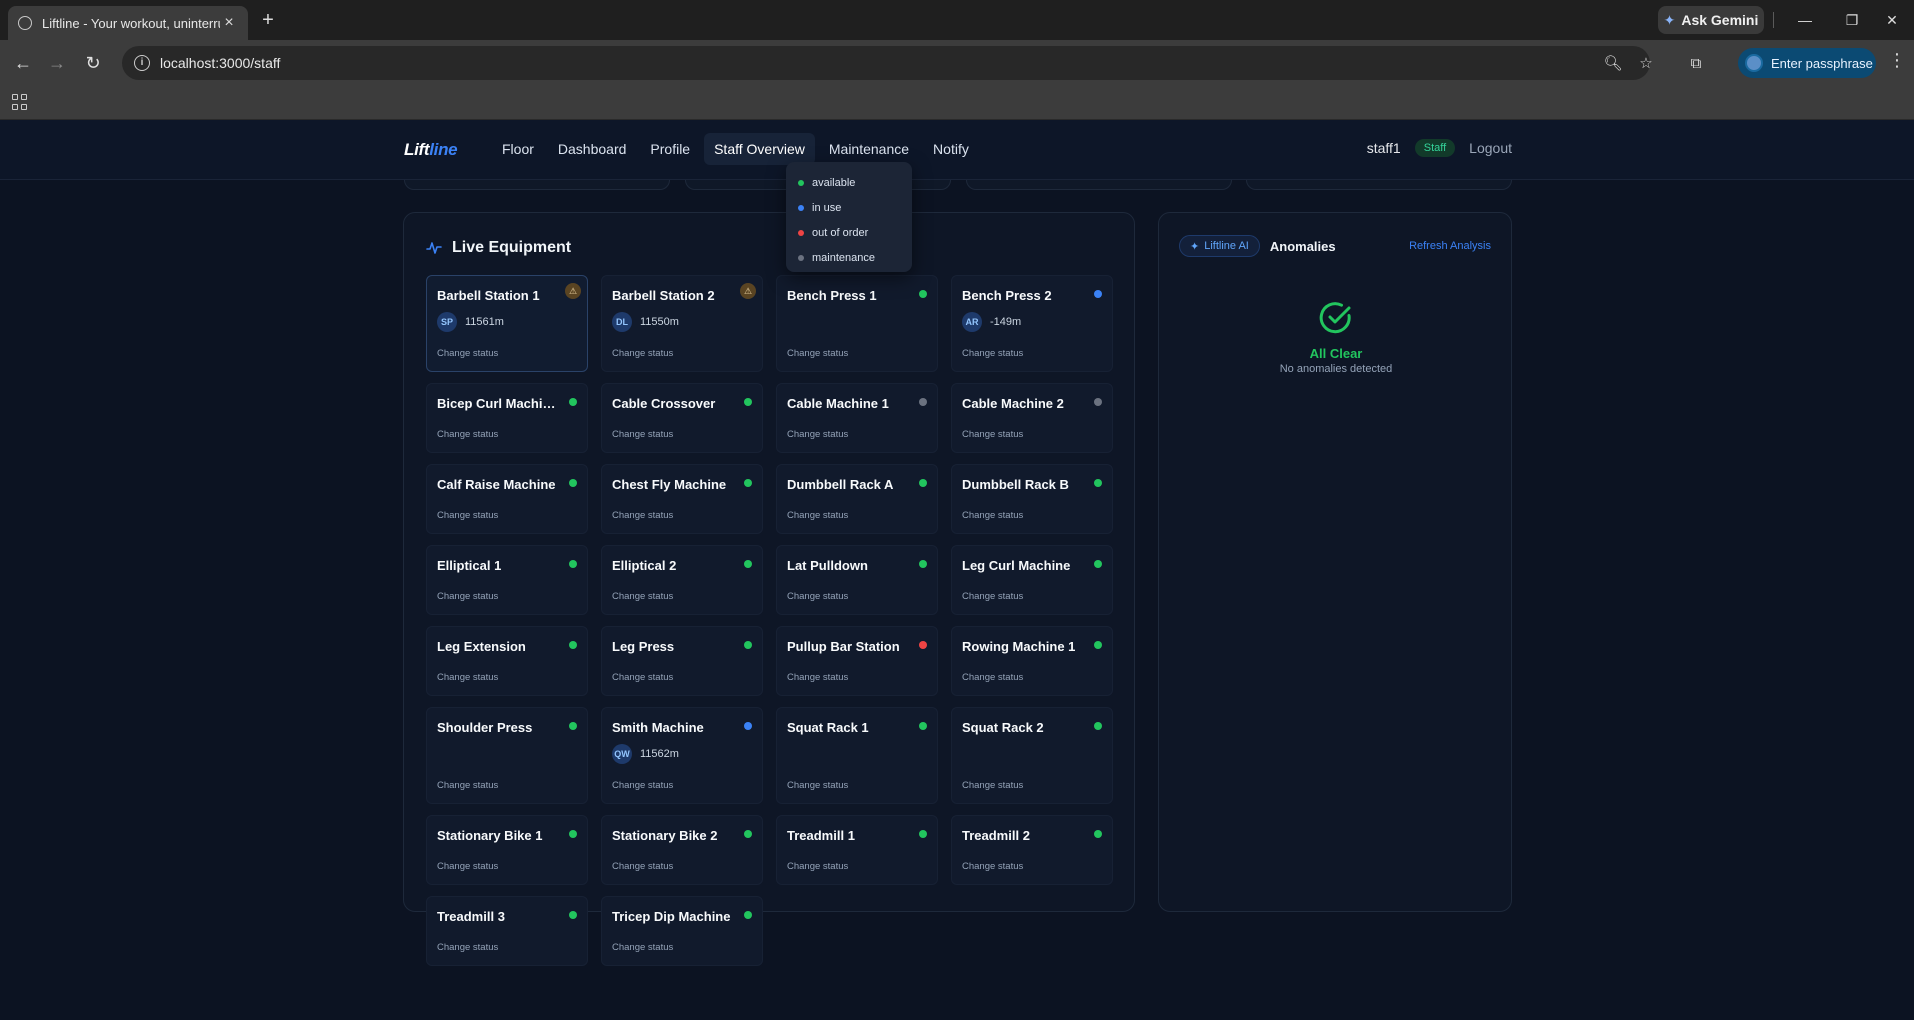  Describe the element at coordinates (1032, 755) in the screenshot. I see `equipment-card: Squat Rack 2 Change status` at that location.